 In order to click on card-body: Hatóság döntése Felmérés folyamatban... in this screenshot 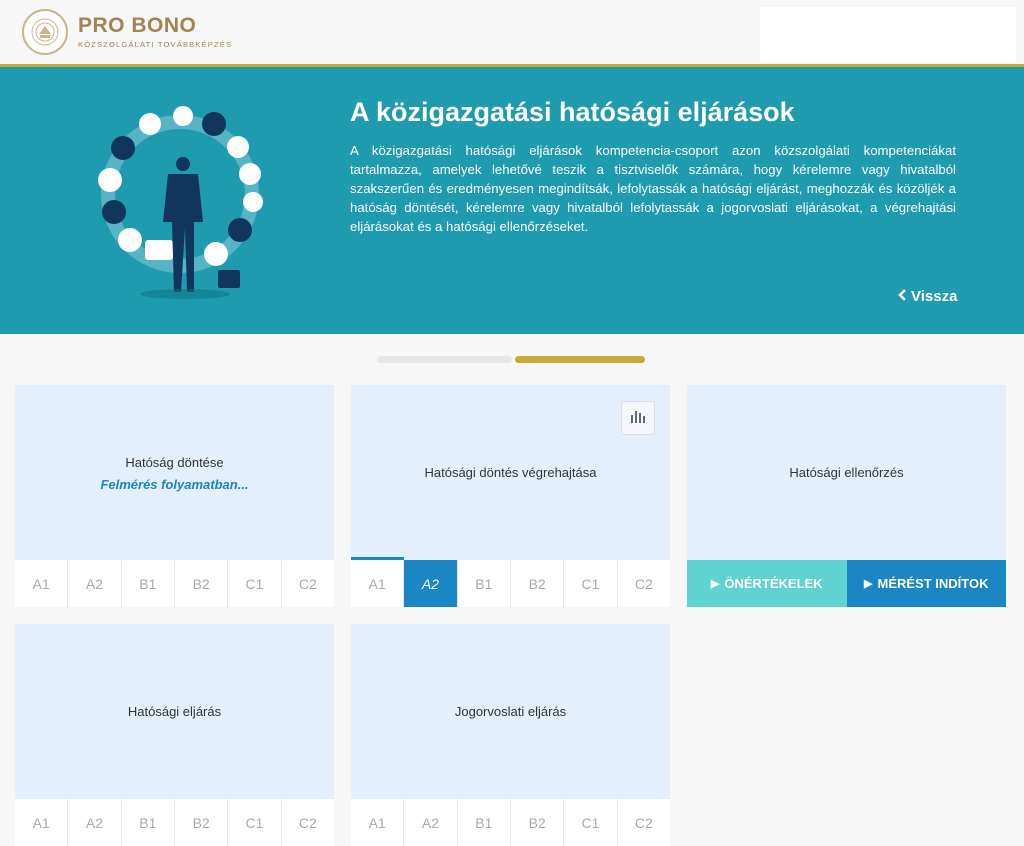, I will do `click(174, 472)`.